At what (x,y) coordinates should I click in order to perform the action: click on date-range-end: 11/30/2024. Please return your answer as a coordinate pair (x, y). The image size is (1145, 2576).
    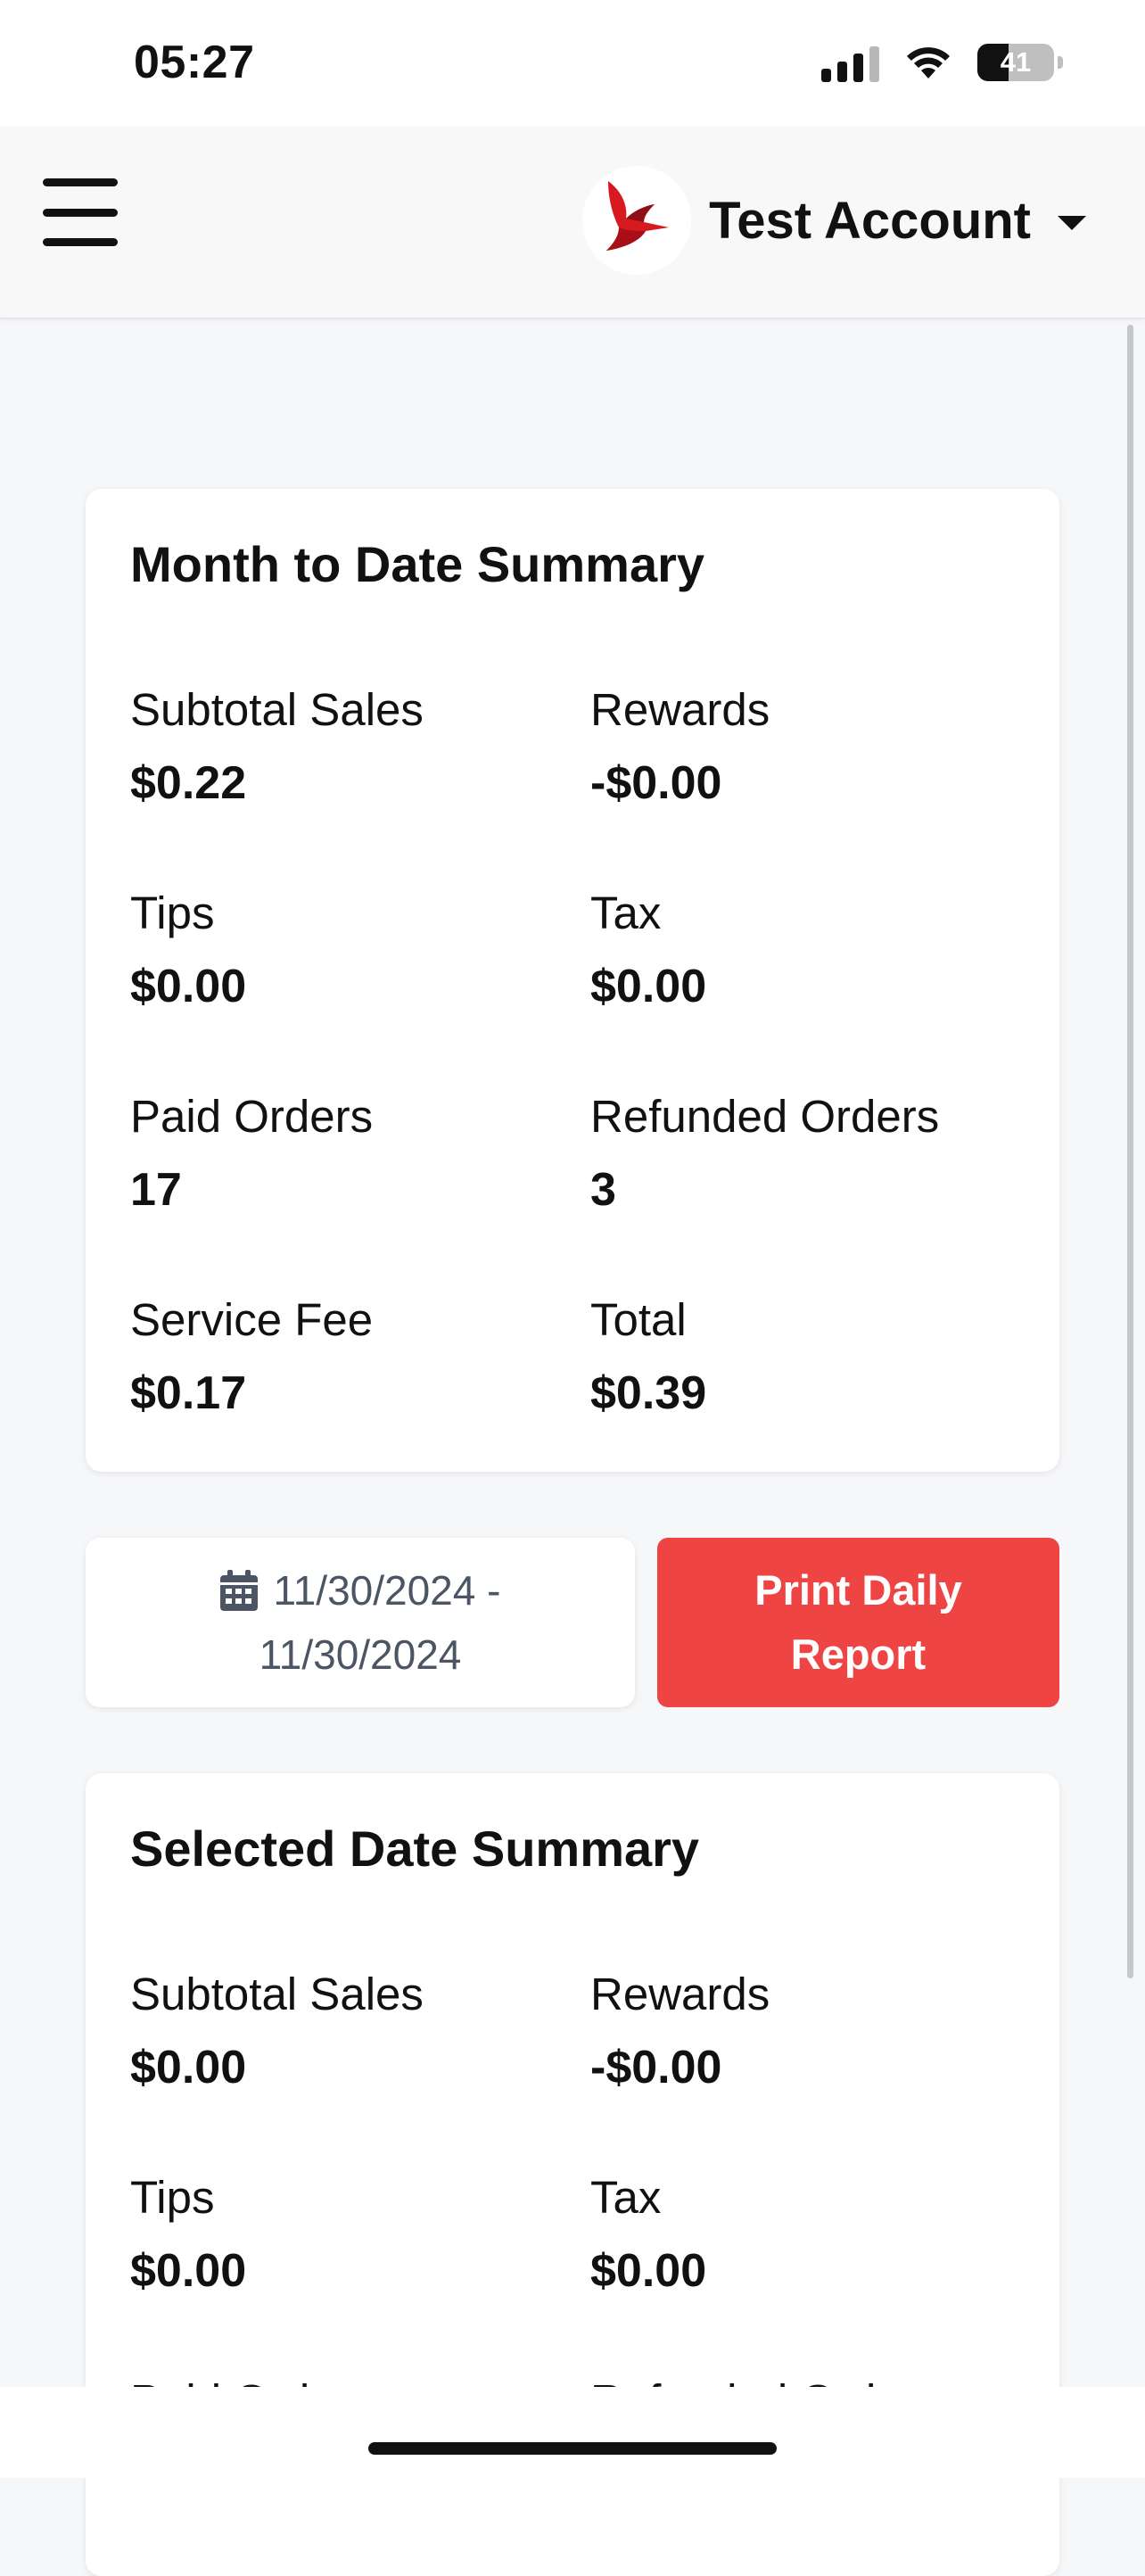
    Looking at the image, I should click on (360, 1655).